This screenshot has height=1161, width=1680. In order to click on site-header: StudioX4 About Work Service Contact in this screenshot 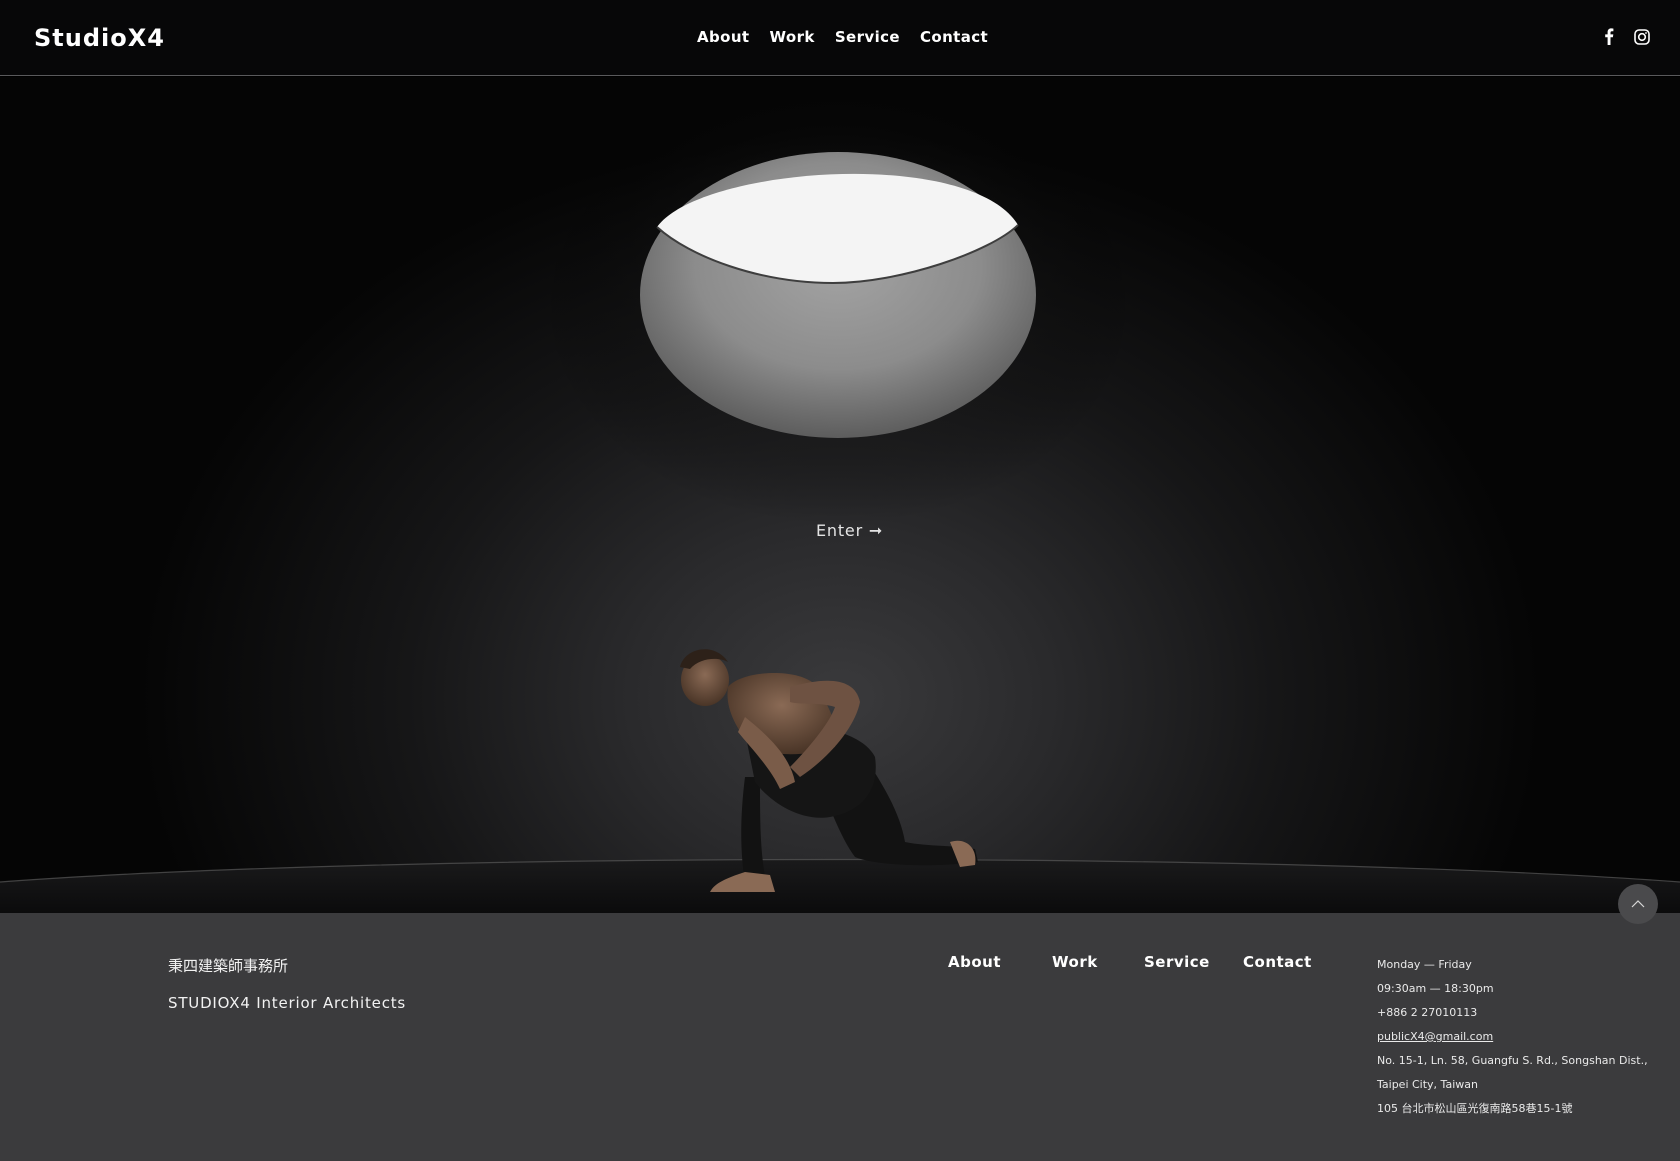, I will do `click(840, 38)`.